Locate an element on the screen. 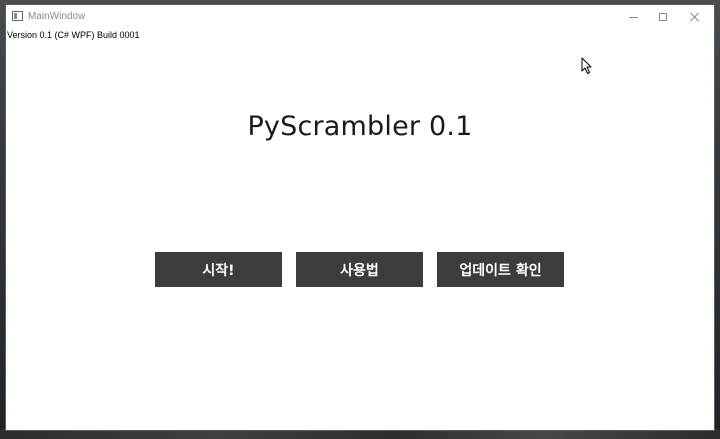 This screenshot has width=720, height=439. maximize-icon is located at coordinates (663, 17).